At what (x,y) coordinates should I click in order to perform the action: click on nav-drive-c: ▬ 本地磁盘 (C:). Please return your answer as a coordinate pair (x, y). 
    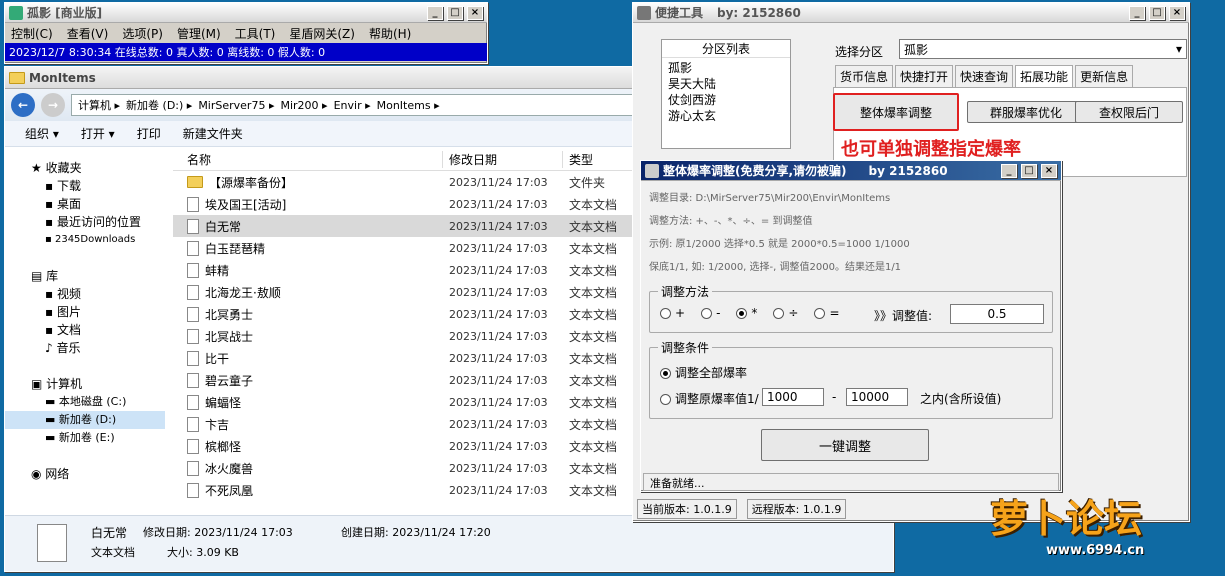
    Looking at the image, I should click on (98, 402).